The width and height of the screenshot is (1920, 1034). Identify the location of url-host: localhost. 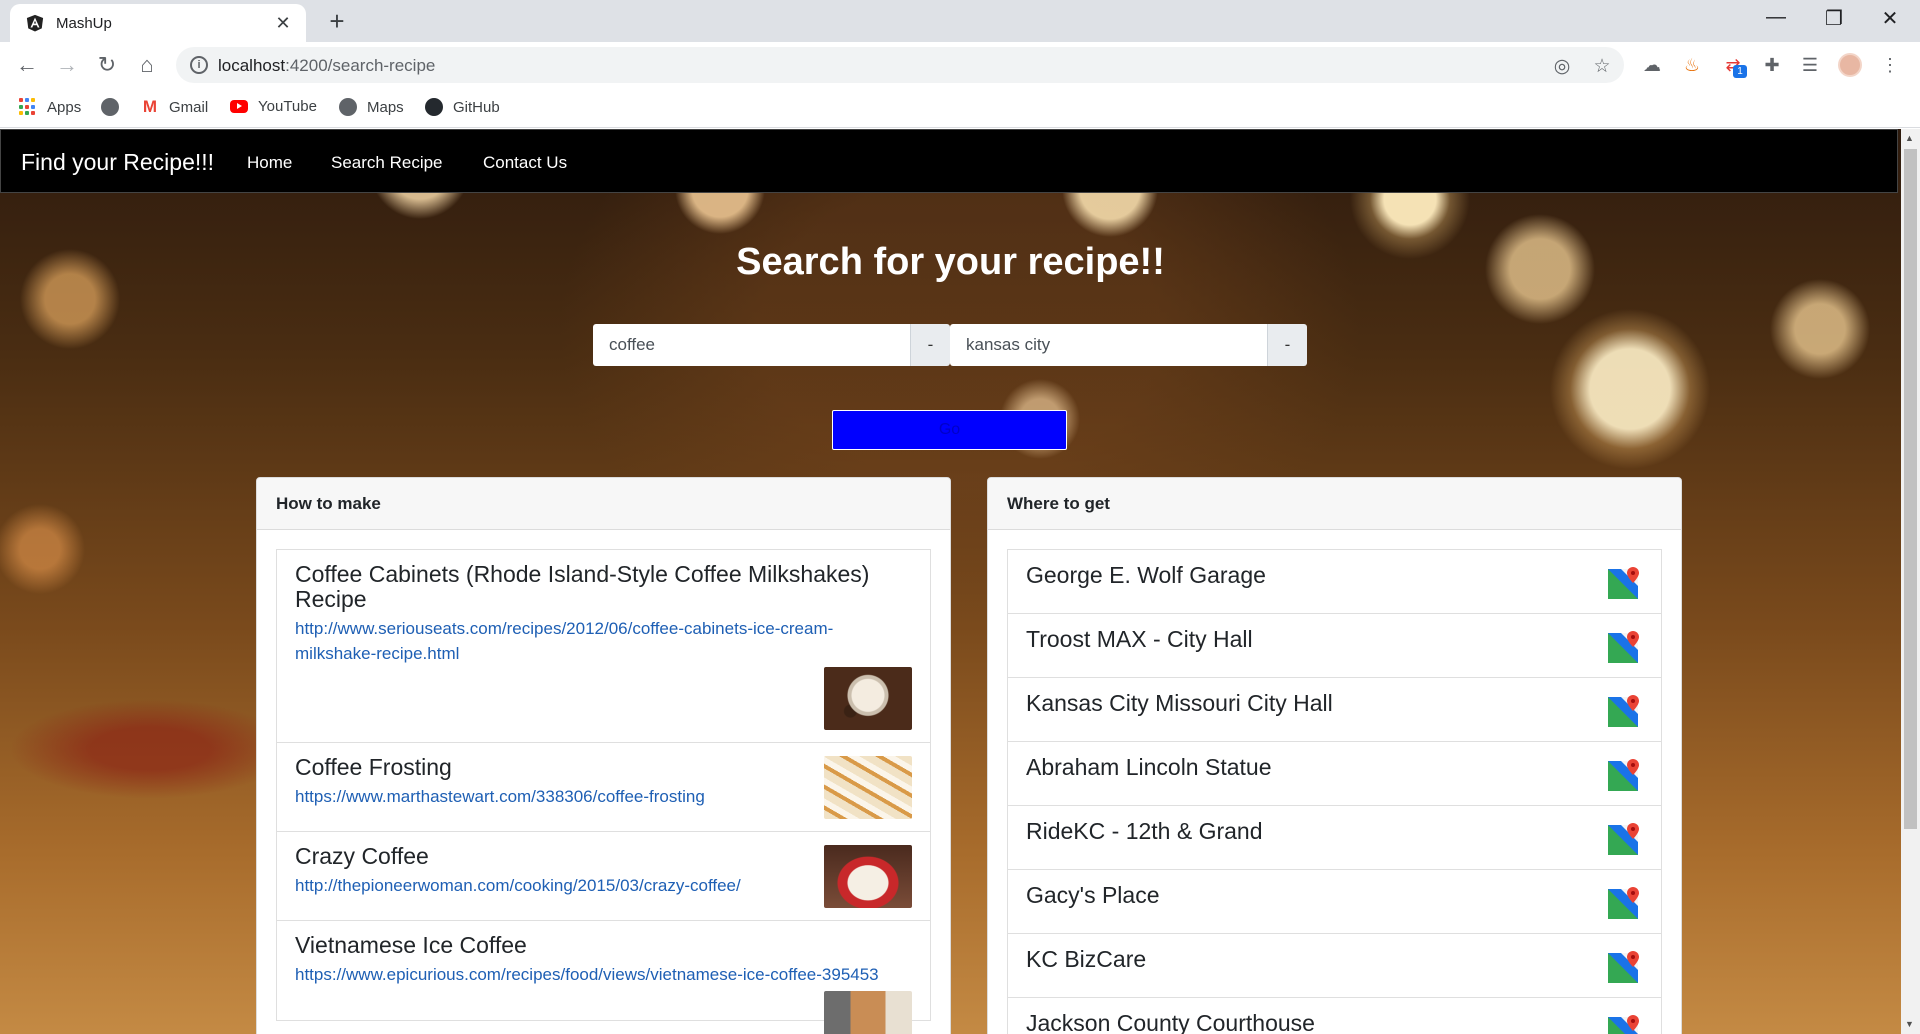
(252, 65).